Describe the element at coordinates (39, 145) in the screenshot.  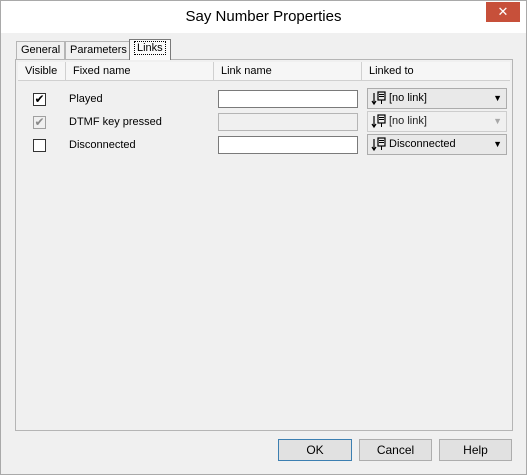
I see `visible-checkbox` at that location.